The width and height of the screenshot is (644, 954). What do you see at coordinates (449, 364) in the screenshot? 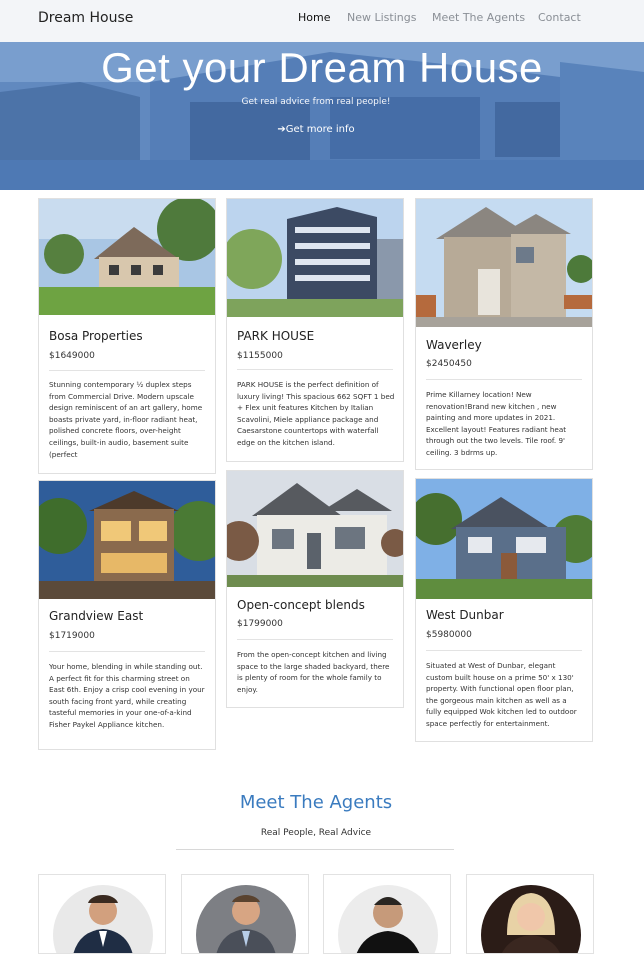
I see `listing-price: $2450450` at bounding box center [449, 364].